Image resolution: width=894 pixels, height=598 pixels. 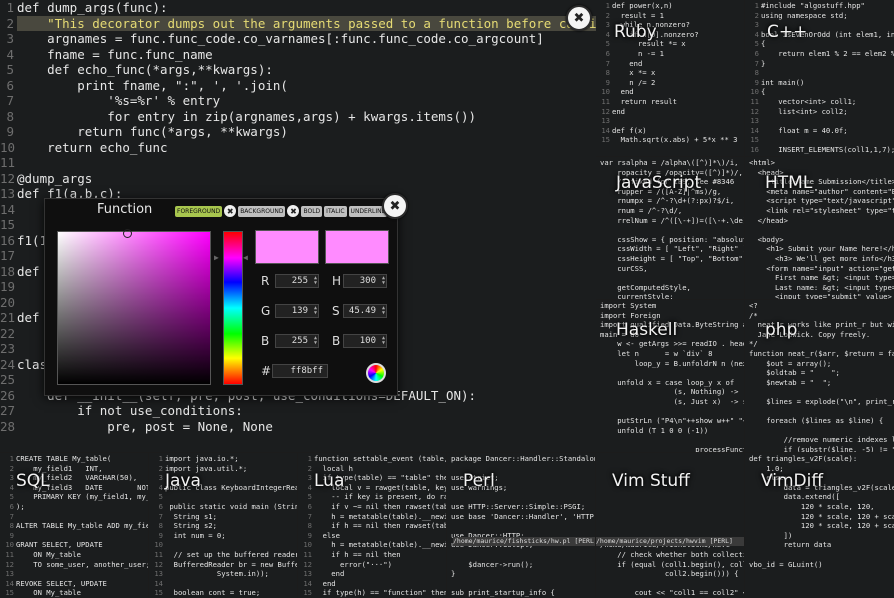 I want to click on line-number: 7, so click(x=160, y=516).